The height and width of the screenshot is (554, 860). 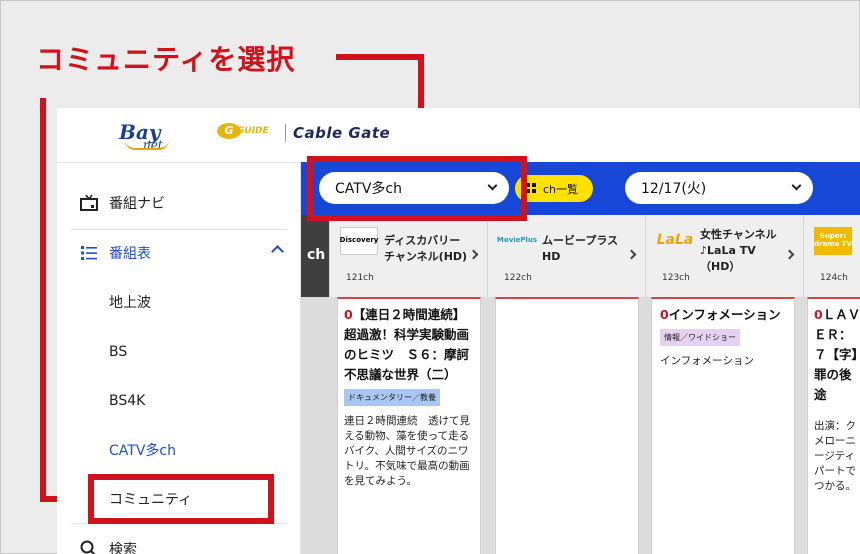 What do you see at coordinates (89, 253) in the screenshot?
I see `list-icon` at bounding box center [89, 253].